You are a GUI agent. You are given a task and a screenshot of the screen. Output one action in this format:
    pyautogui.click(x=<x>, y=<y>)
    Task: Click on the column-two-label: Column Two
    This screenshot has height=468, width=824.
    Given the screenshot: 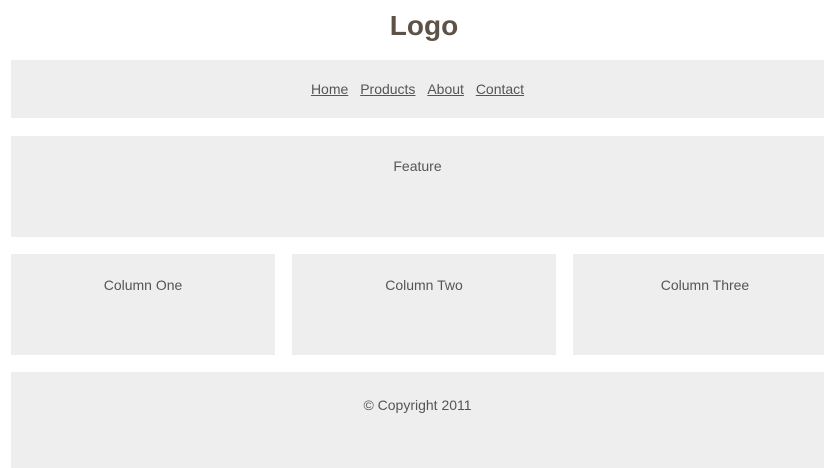 What is the action you would take?
    pyautogui.click(x=424, y=285)
    